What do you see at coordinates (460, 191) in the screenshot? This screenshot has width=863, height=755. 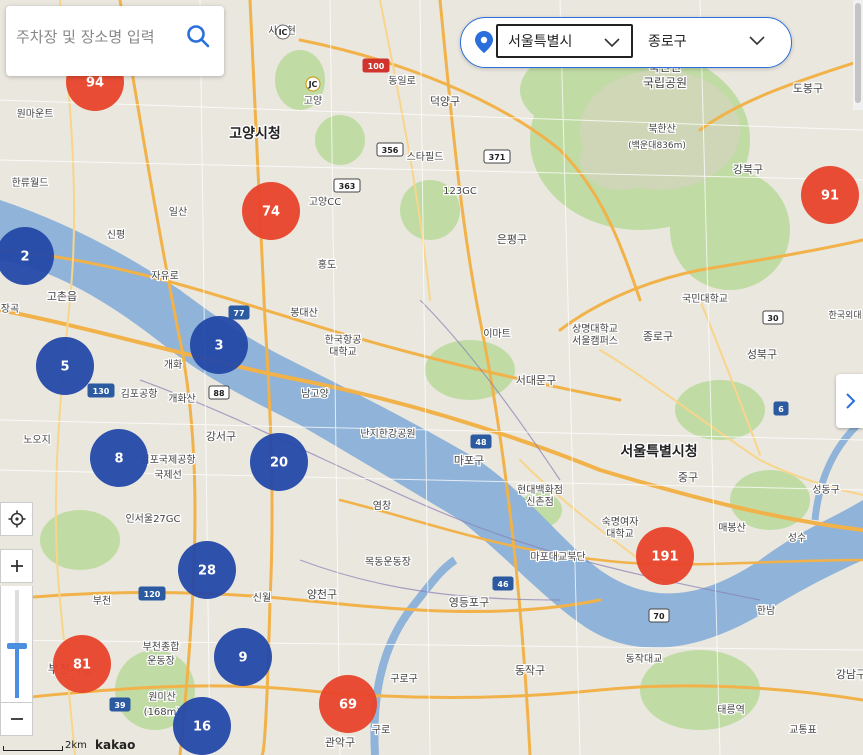 I see `place-label: 123GC` at bounding box center [460, 191].